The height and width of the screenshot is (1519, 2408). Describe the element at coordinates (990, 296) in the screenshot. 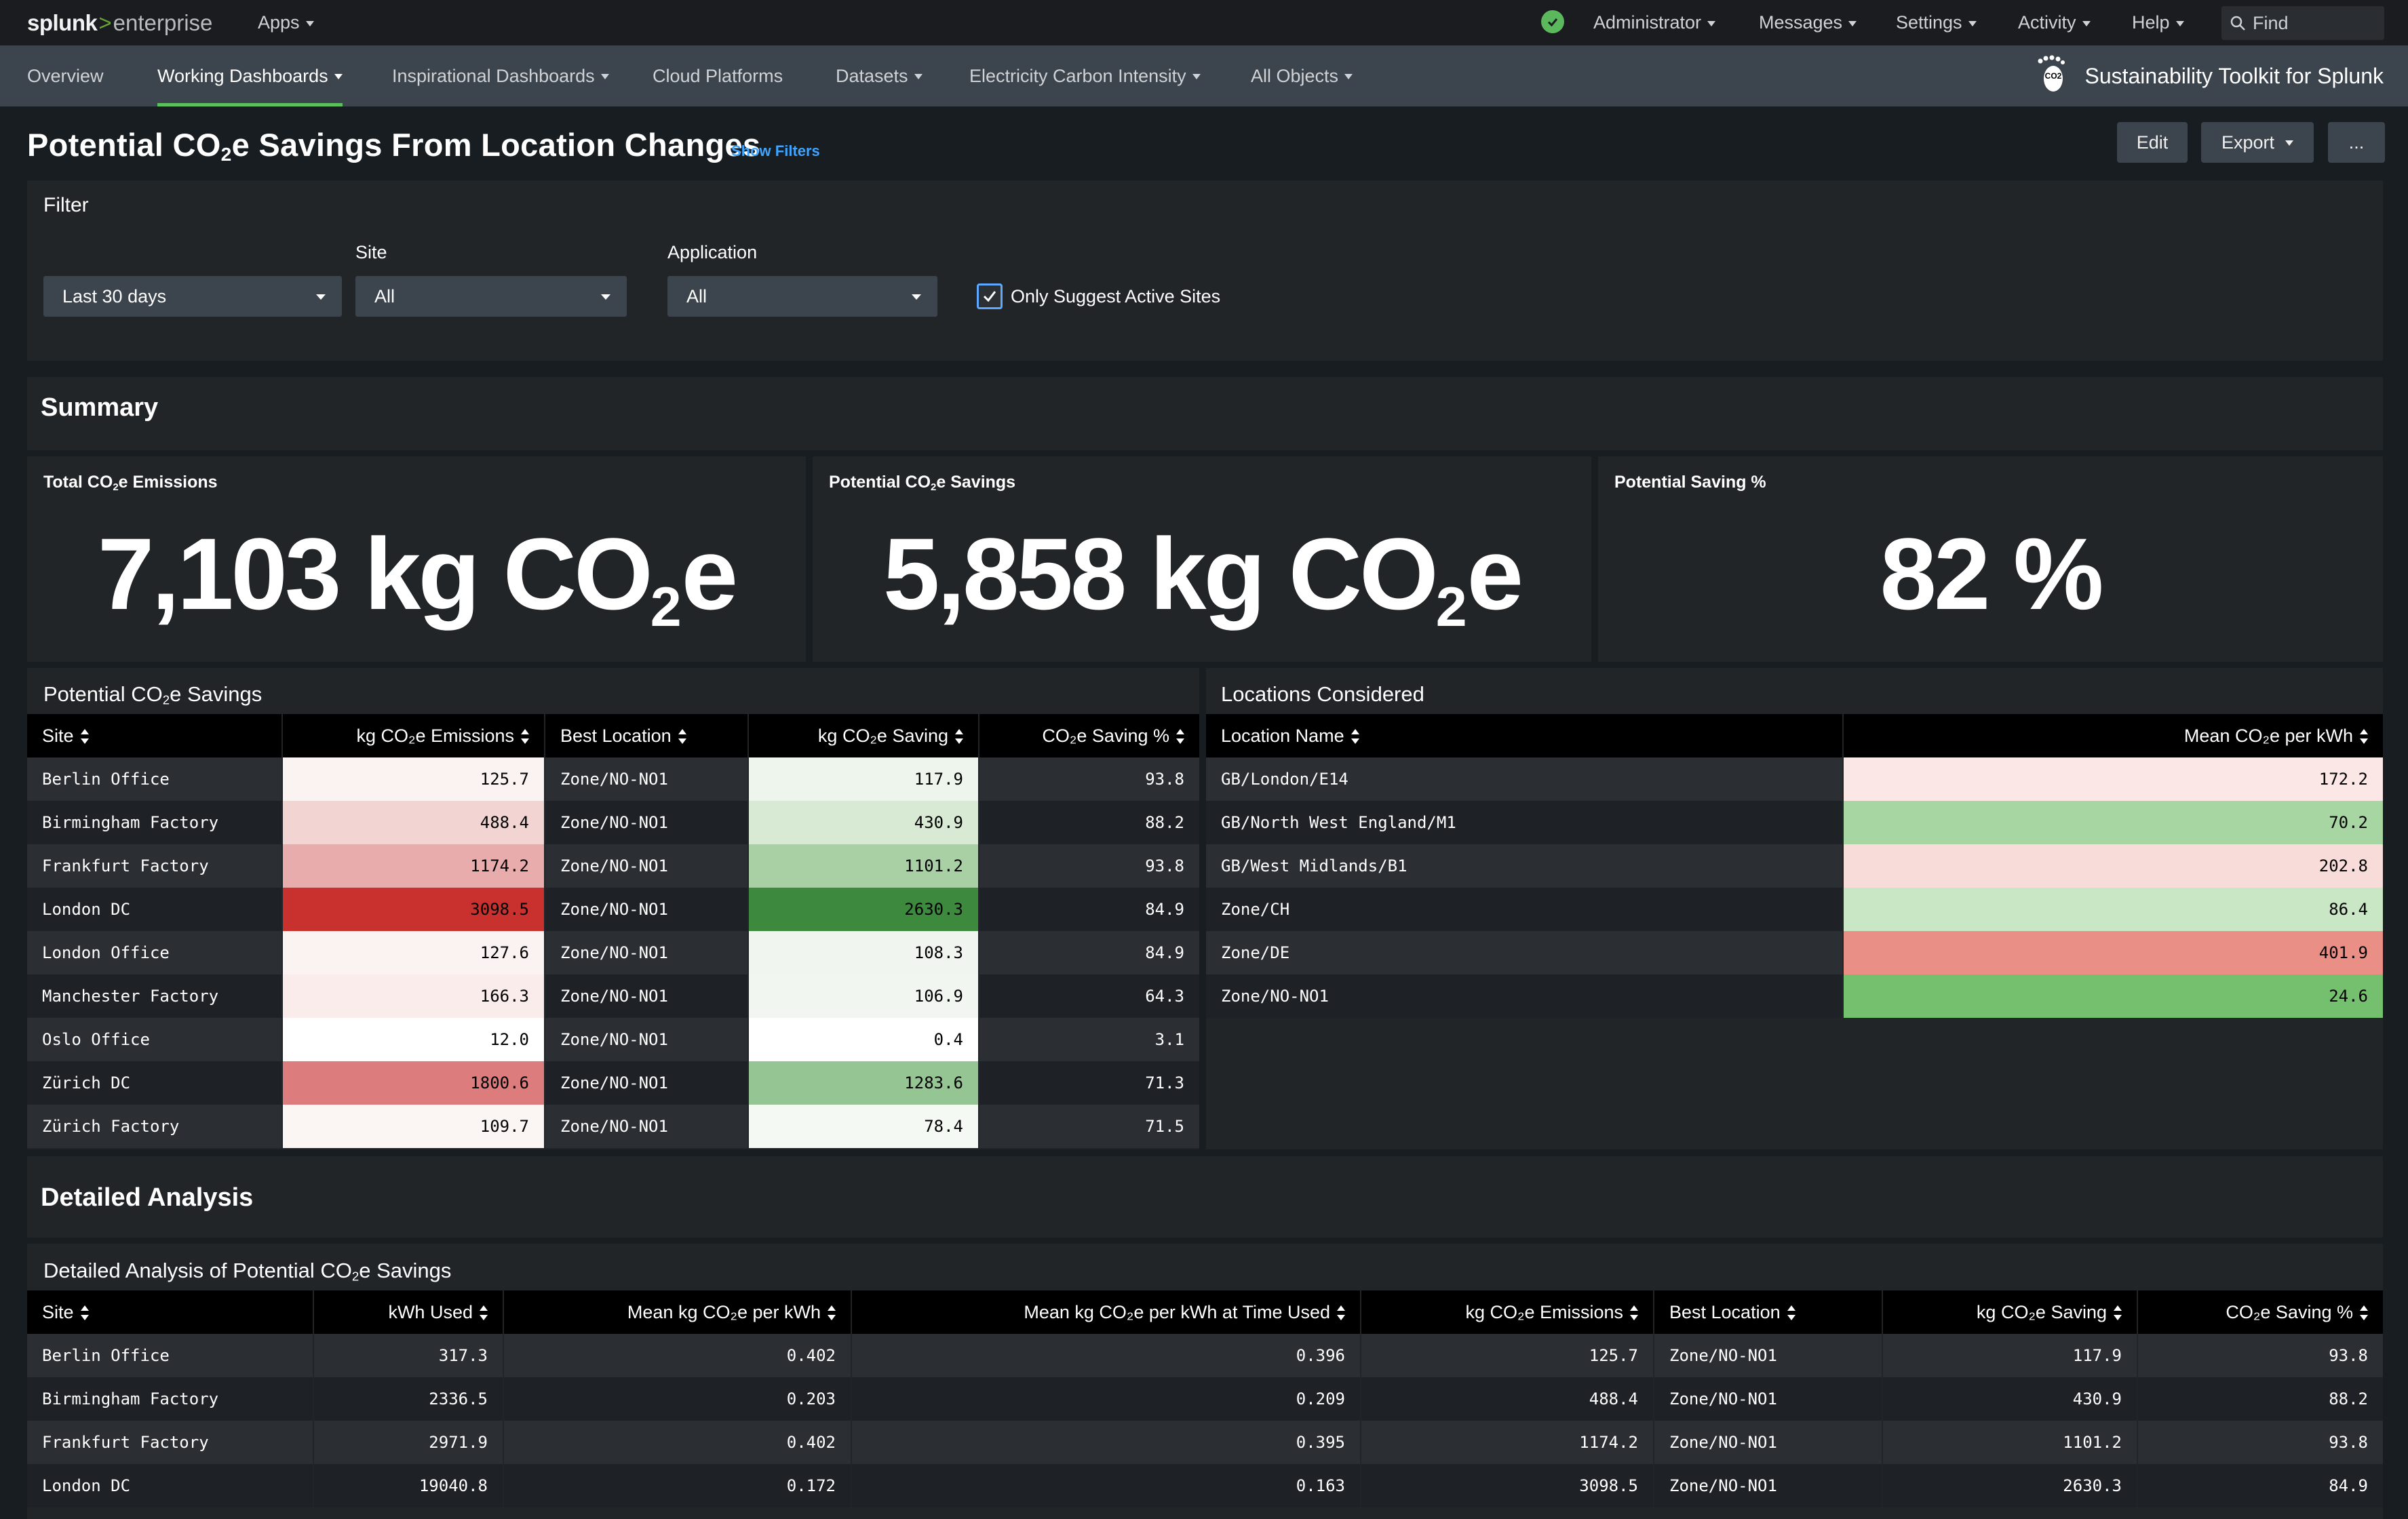

I see `checkbox-box` at that location.